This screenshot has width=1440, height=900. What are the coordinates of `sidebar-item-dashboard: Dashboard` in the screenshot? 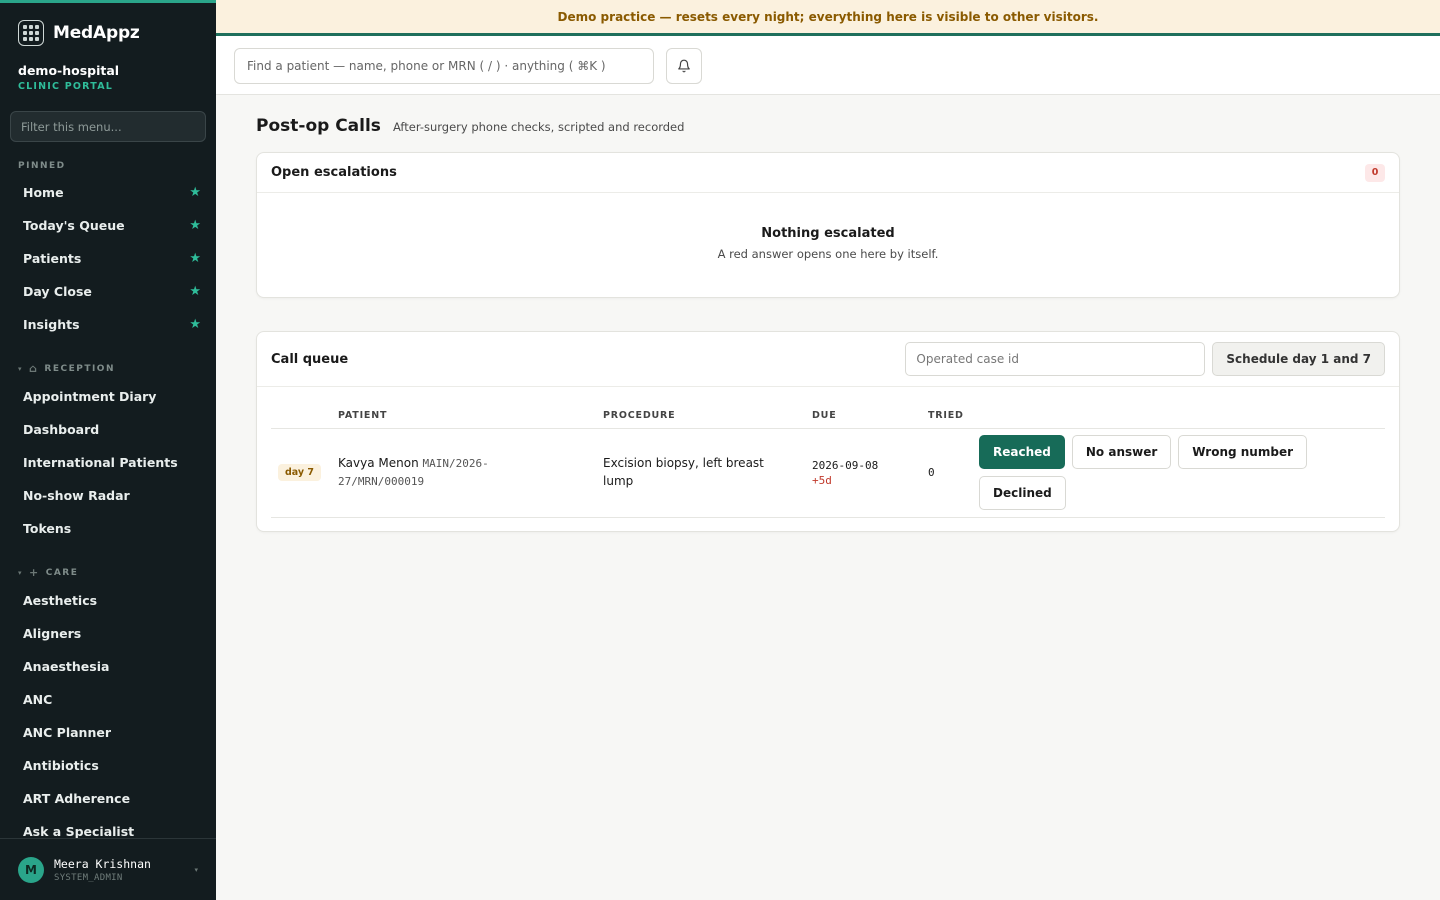 It's located at (108, 429).